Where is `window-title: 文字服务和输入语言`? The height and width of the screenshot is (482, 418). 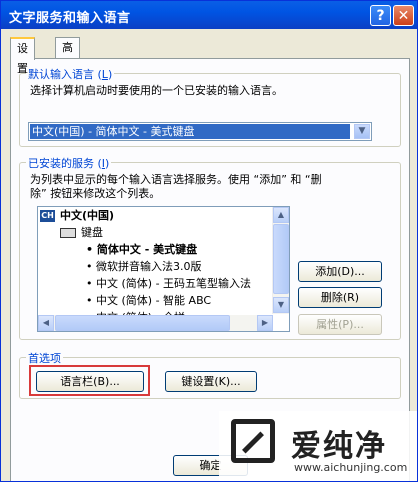 window-title: 文字服务和输入语言 is located at coordinates (70, 18).